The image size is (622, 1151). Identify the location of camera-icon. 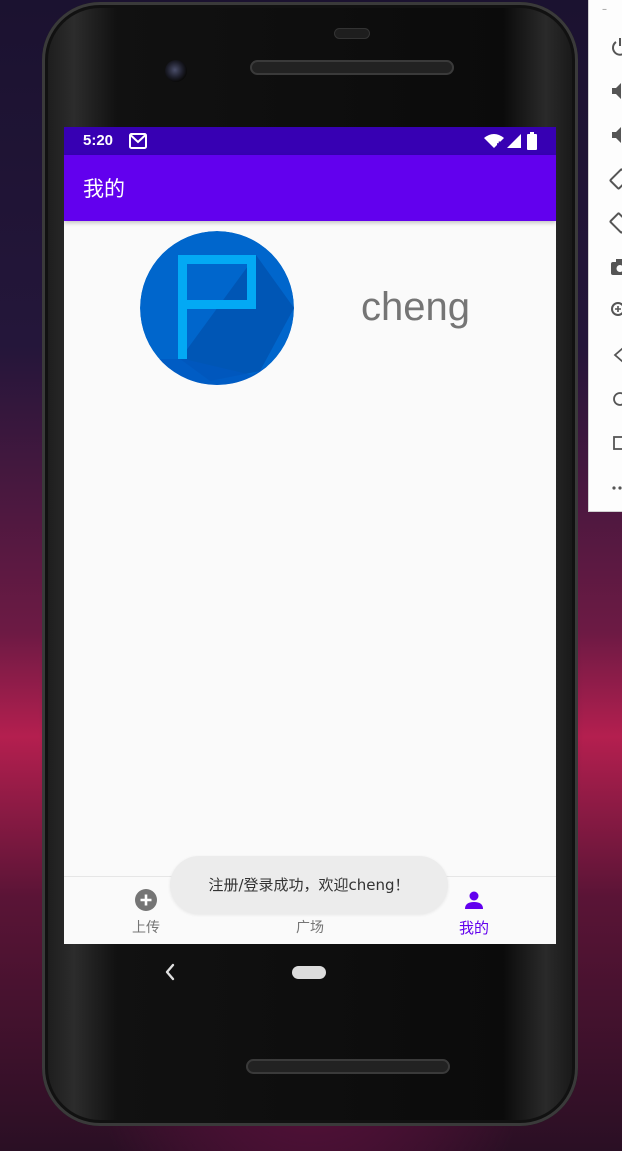
(615, 267).